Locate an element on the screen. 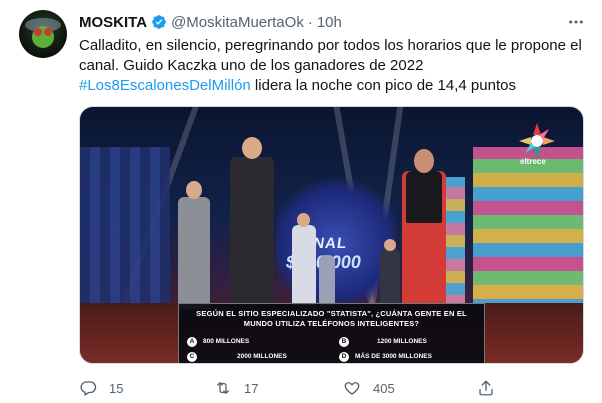 The image size is (602, 403). tweet-timestamp: 10h is located at coordinates (329, 22).